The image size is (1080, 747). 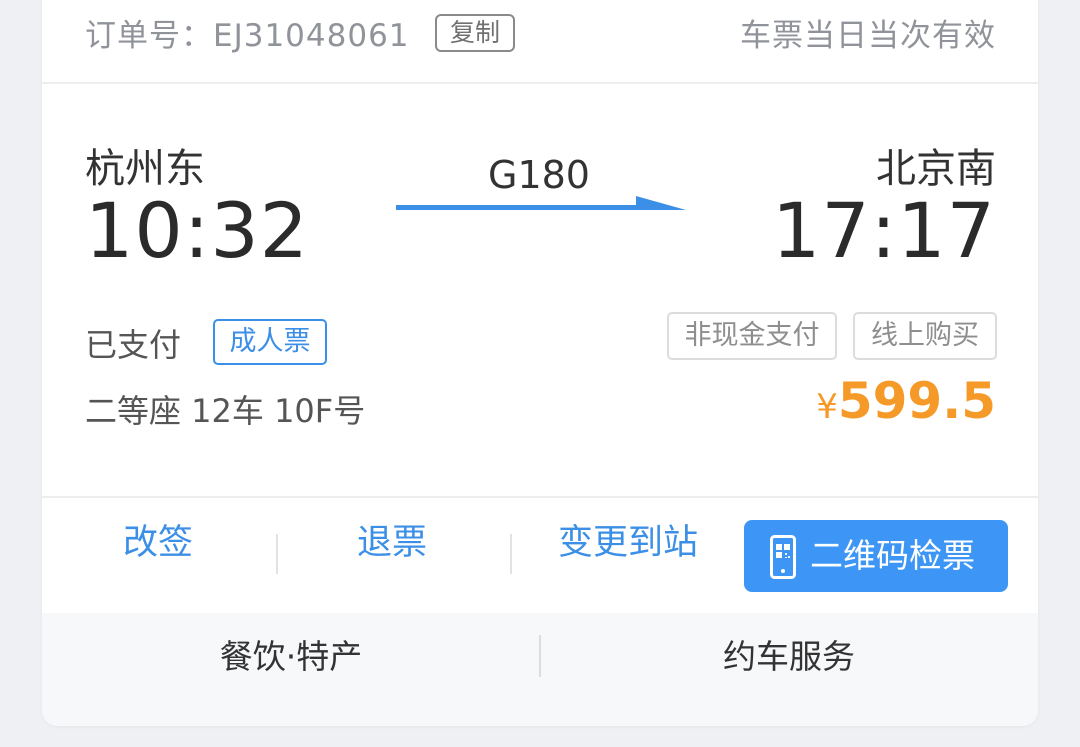 I want to click on food-specialty-link: 餐饮·特产, so click(x=291, y=657).